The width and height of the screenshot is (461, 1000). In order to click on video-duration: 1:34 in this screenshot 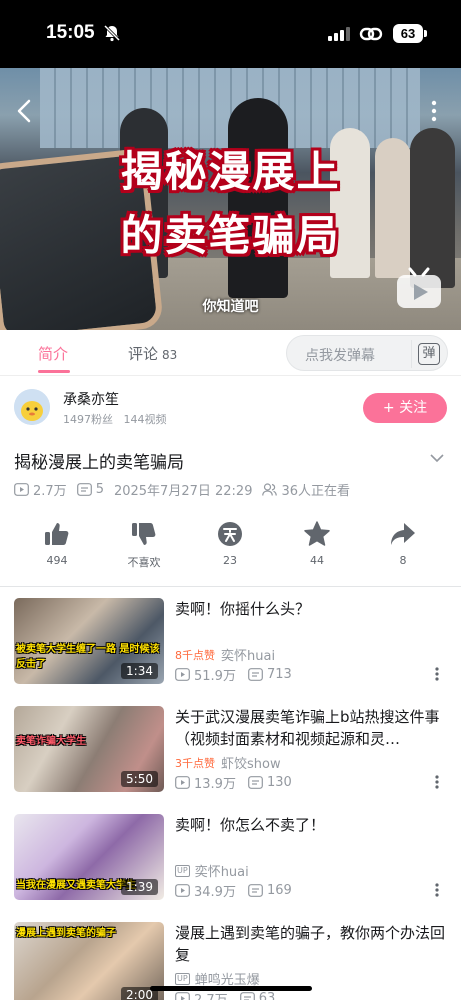, I will do `click(139, 671)`.